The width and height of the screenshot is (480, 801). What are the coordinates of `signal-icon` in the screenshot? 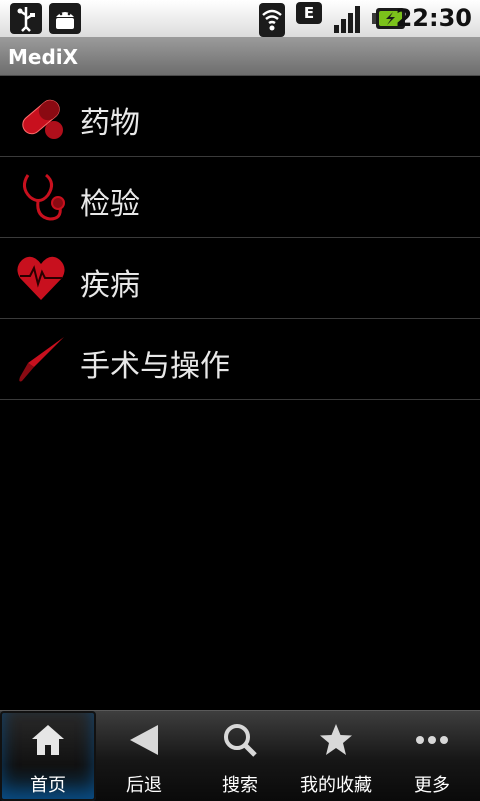 It's located at (349, 18).